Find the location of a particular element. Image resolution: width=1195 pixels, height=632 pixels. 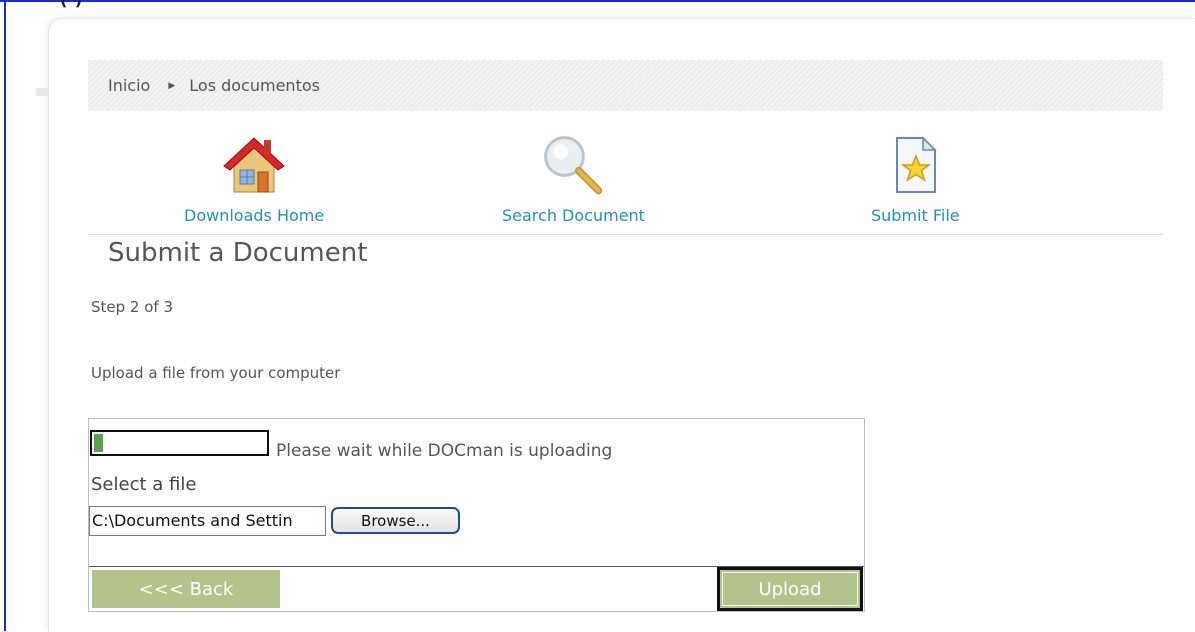

magnifier-icon is located at coordinates (573, 165).